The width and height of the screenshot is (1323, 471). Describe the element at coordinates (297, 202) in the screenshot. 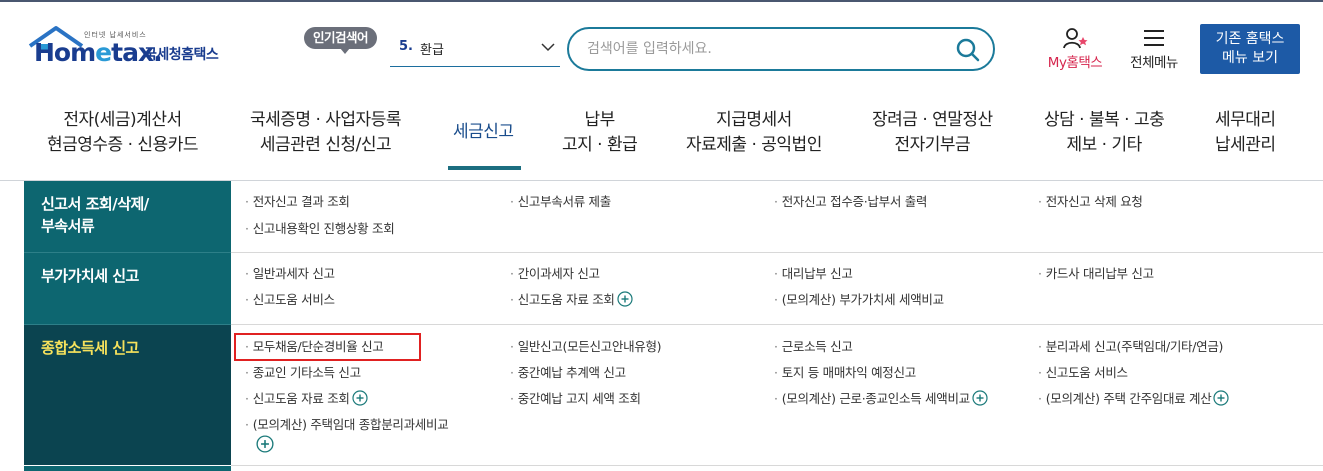

I see `link-efile-result: · 전자신고 결과 조회` at that location.